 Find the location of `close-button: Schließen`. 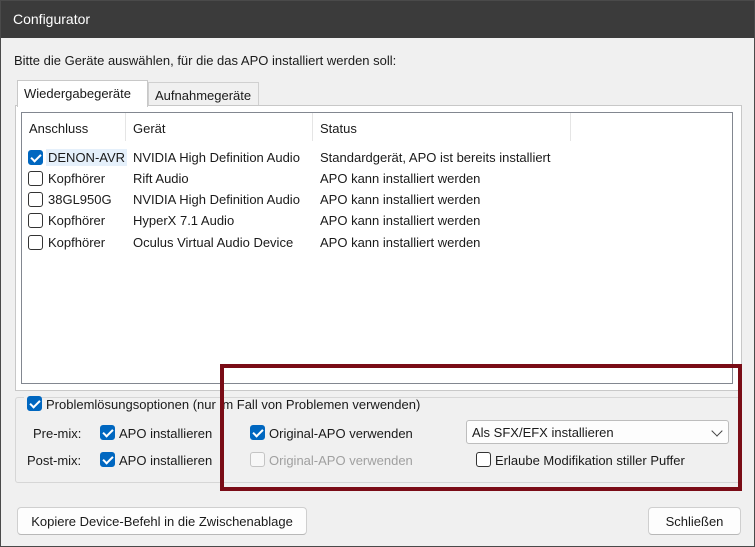

close-button: Schließen is located at coordinates (694, 521).